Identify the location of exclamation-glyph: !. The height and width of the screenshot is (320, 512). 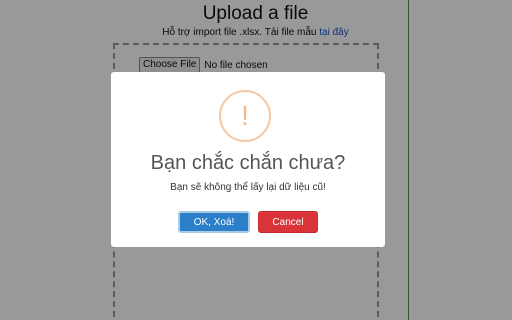
(245, 115).